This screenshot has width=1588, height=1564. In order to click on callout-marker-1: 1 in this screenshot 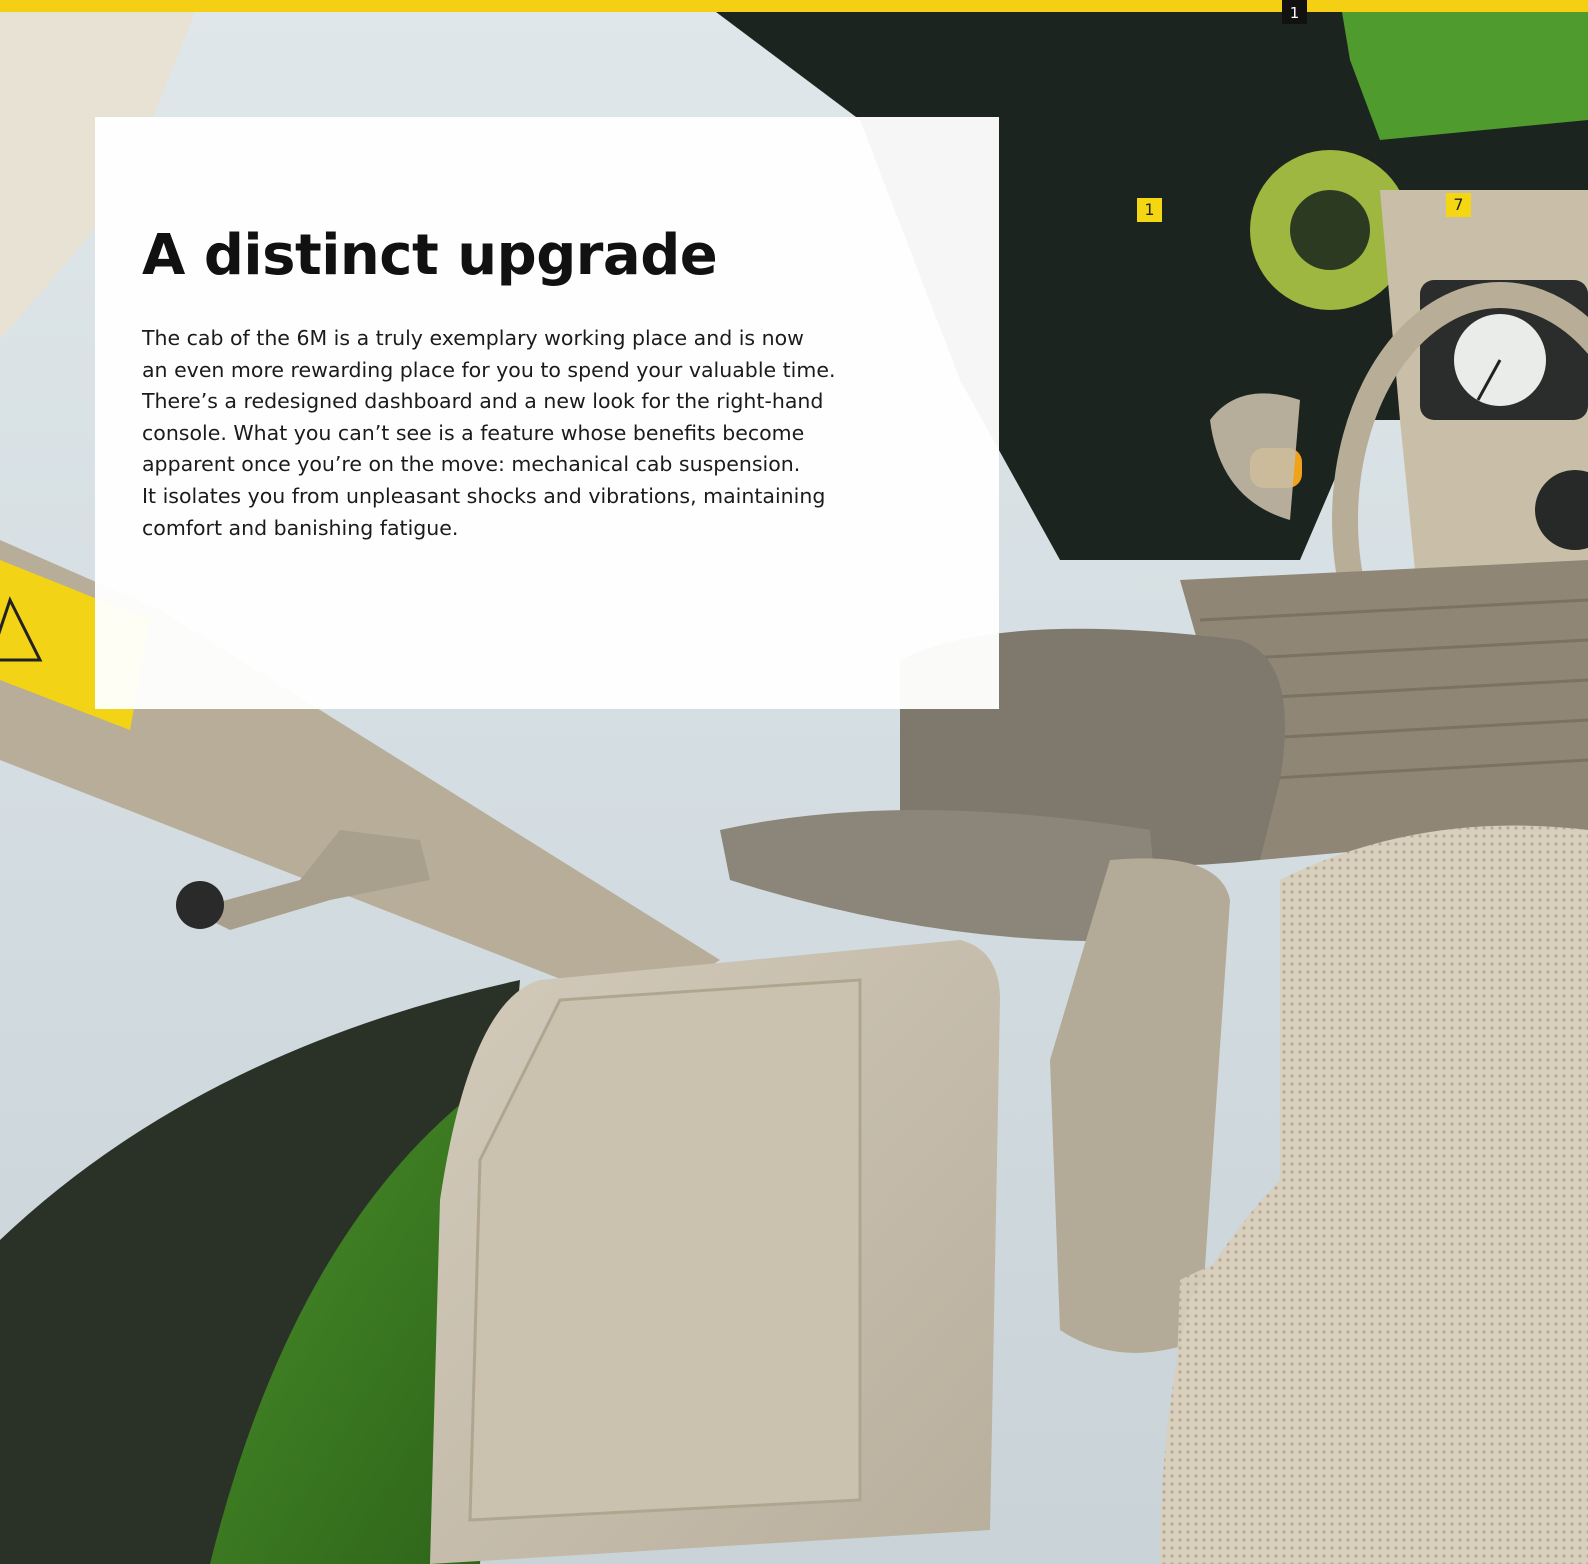, I will do `click(1149, 210)`.